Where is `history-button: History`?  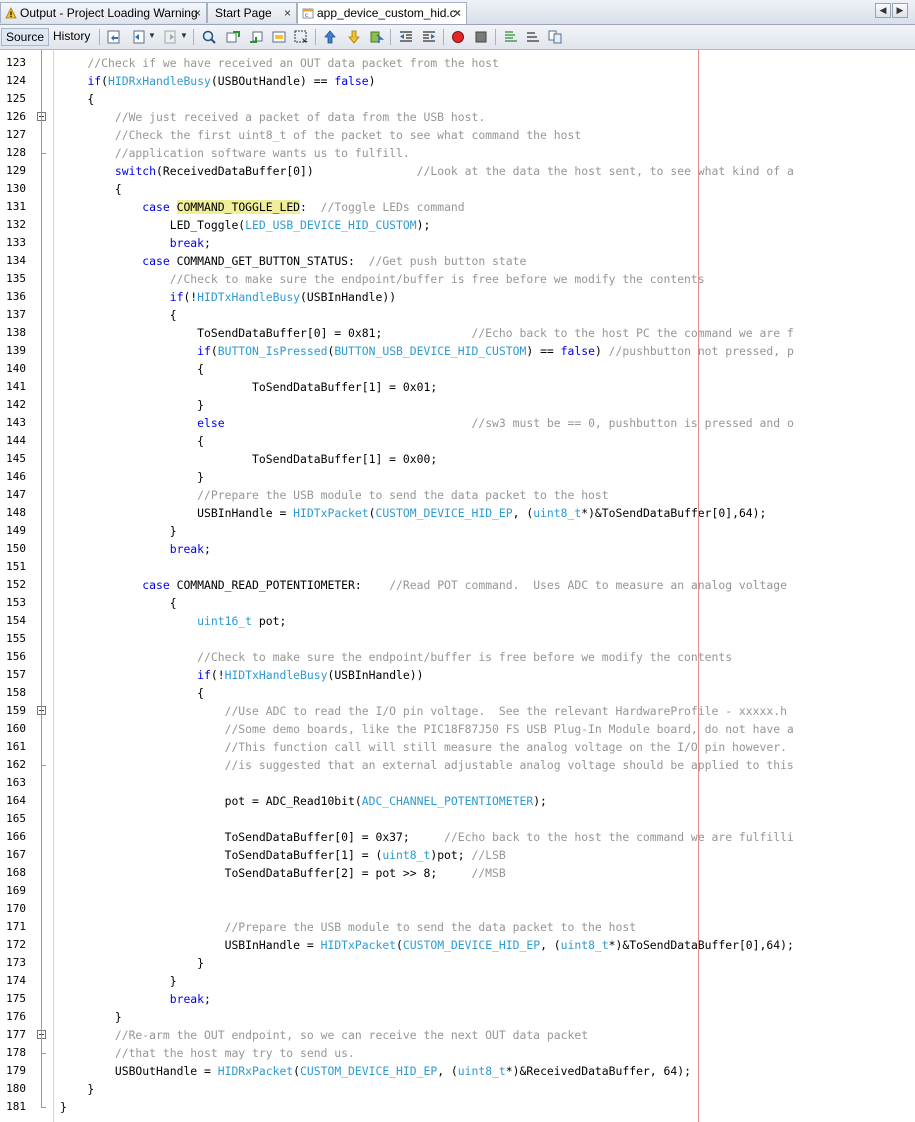
history-button: History is located at coordinates (71, 37).